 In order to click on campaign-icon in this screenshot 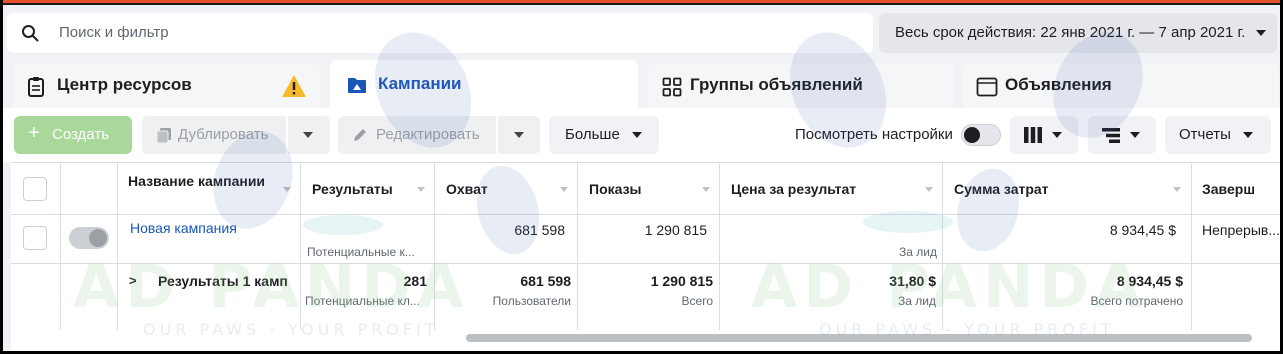, I will do `click(357, 85)`.